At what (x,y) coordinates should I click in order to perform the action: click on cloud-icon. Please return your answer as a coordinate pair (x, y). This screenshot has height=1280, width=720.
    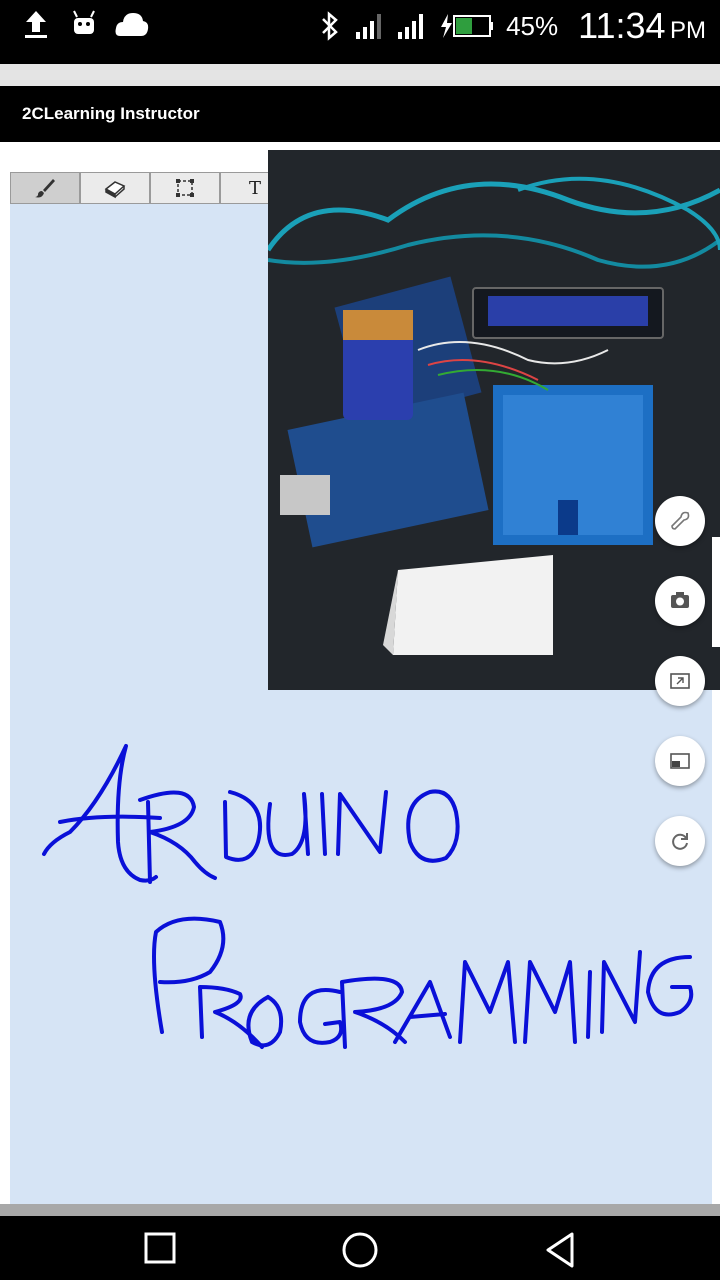
    Looking at the image, I should click on (132, 24).